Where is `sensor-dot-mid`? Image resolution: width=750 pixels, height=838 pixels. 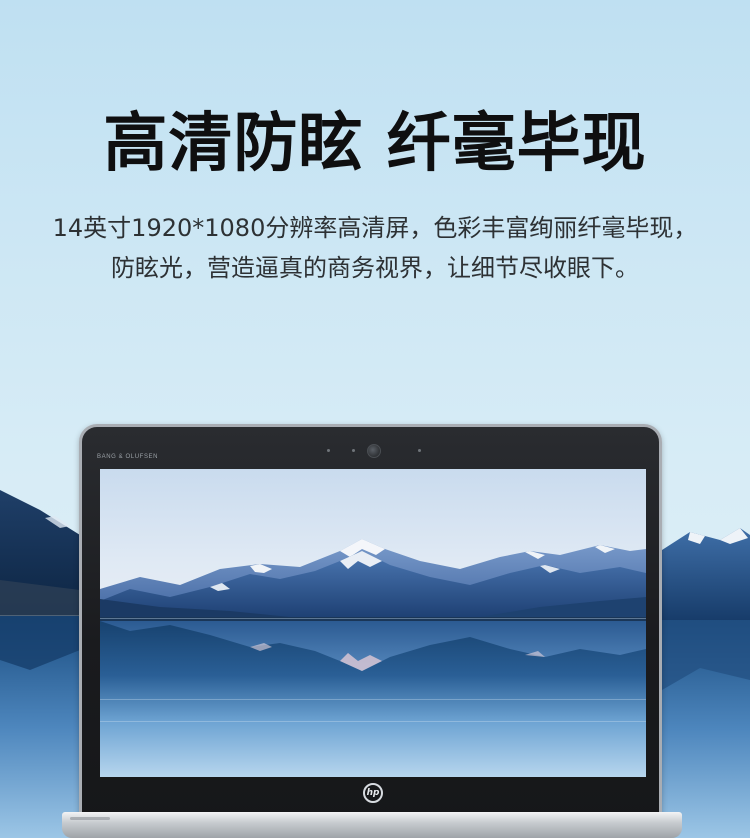 sensor-dot-mid is located at coordinates (353, 450).